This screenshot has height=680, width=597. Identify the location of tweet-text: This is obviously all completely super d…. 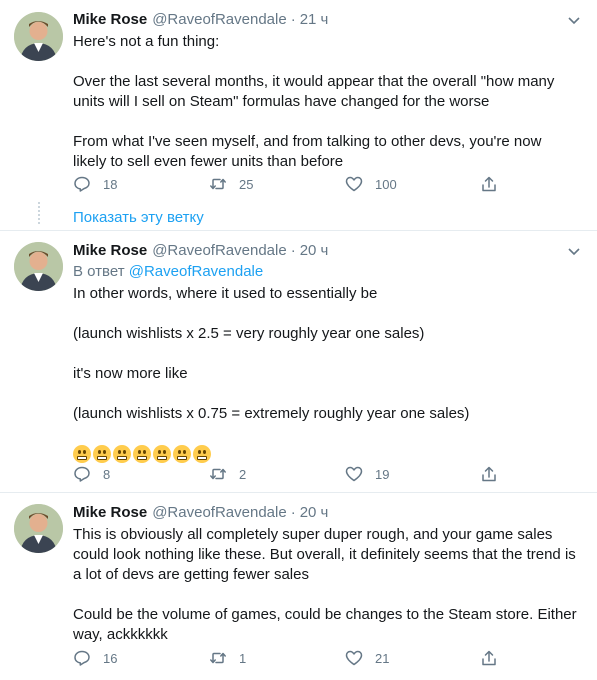
(325, 585).